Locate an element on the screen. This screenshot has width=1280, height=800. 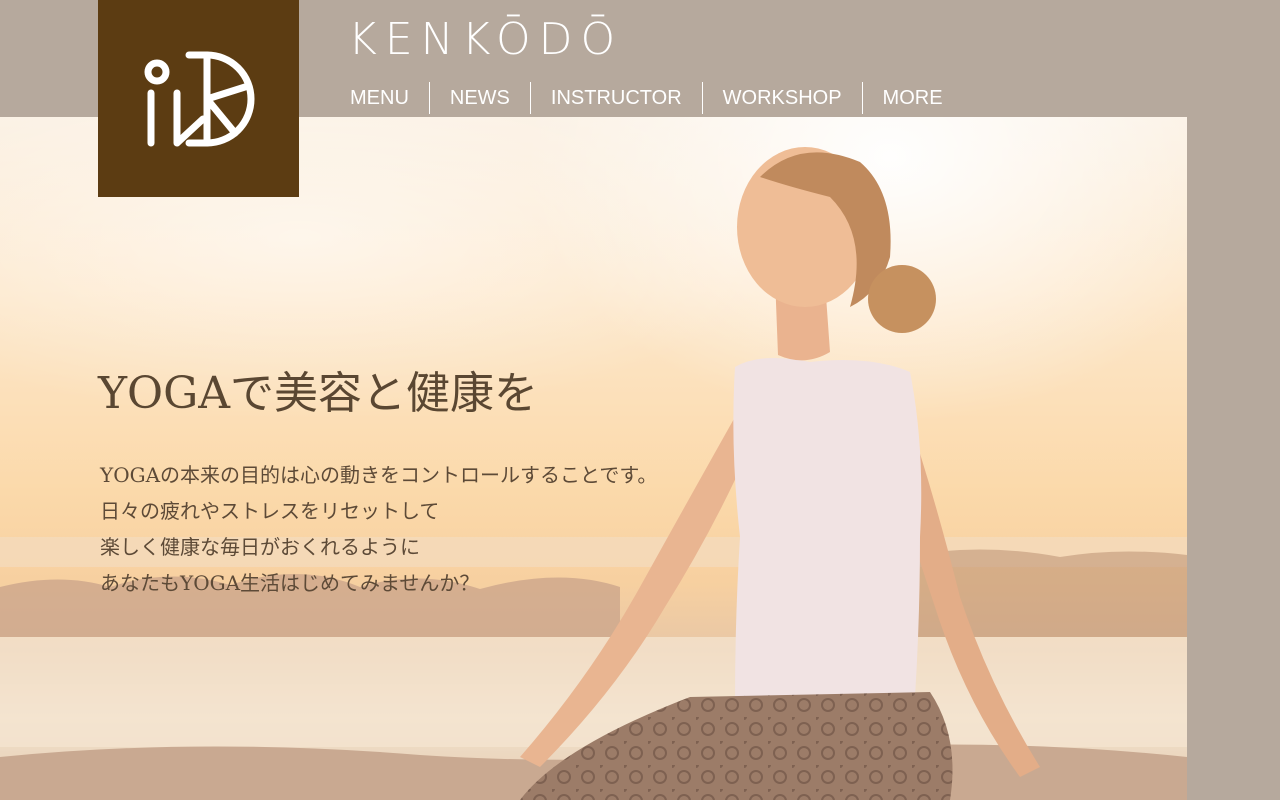
nav-more: MORE is located at coordinates (912, 98).